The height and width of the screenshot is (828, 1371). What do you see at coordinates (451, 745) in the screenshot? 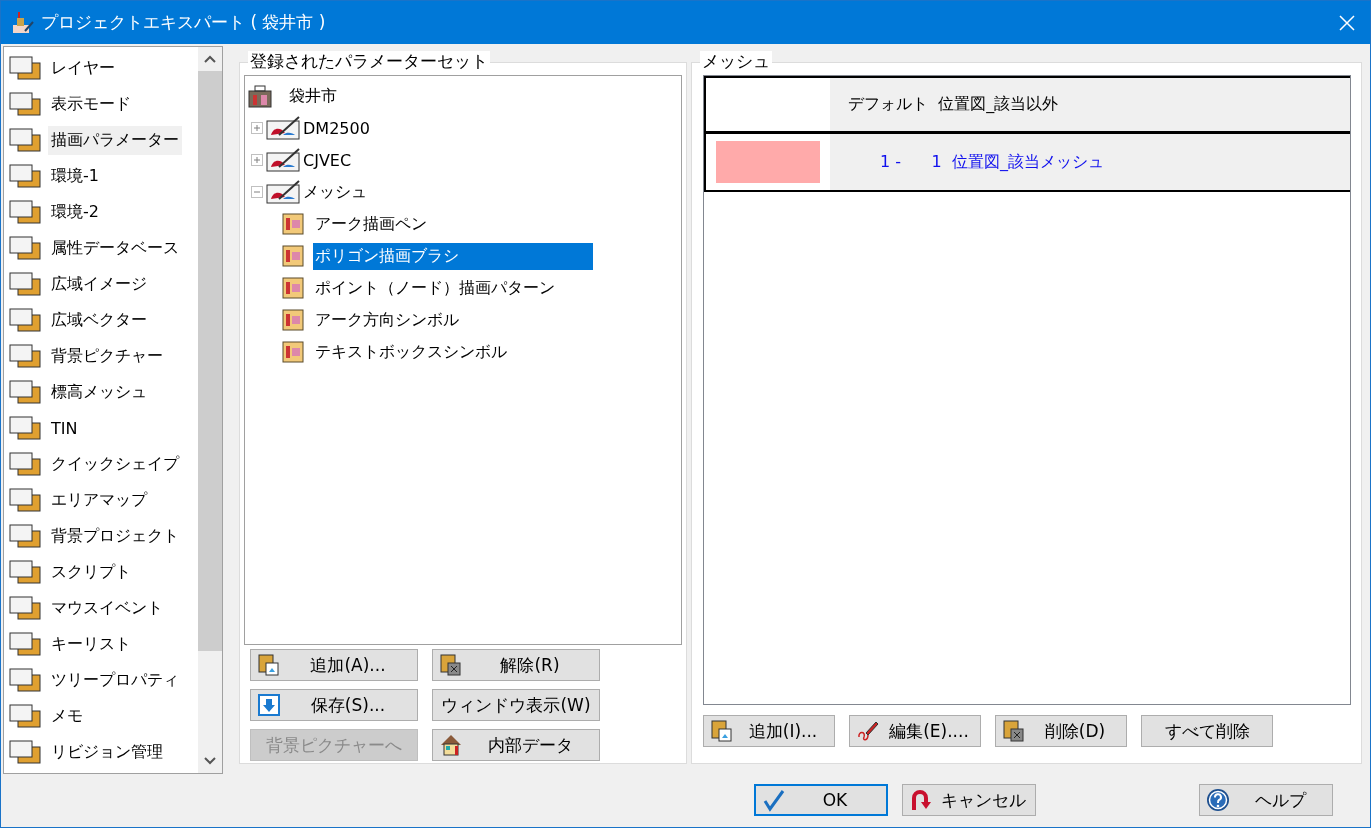
I see `house-icon` at bounding box center [451, 745].